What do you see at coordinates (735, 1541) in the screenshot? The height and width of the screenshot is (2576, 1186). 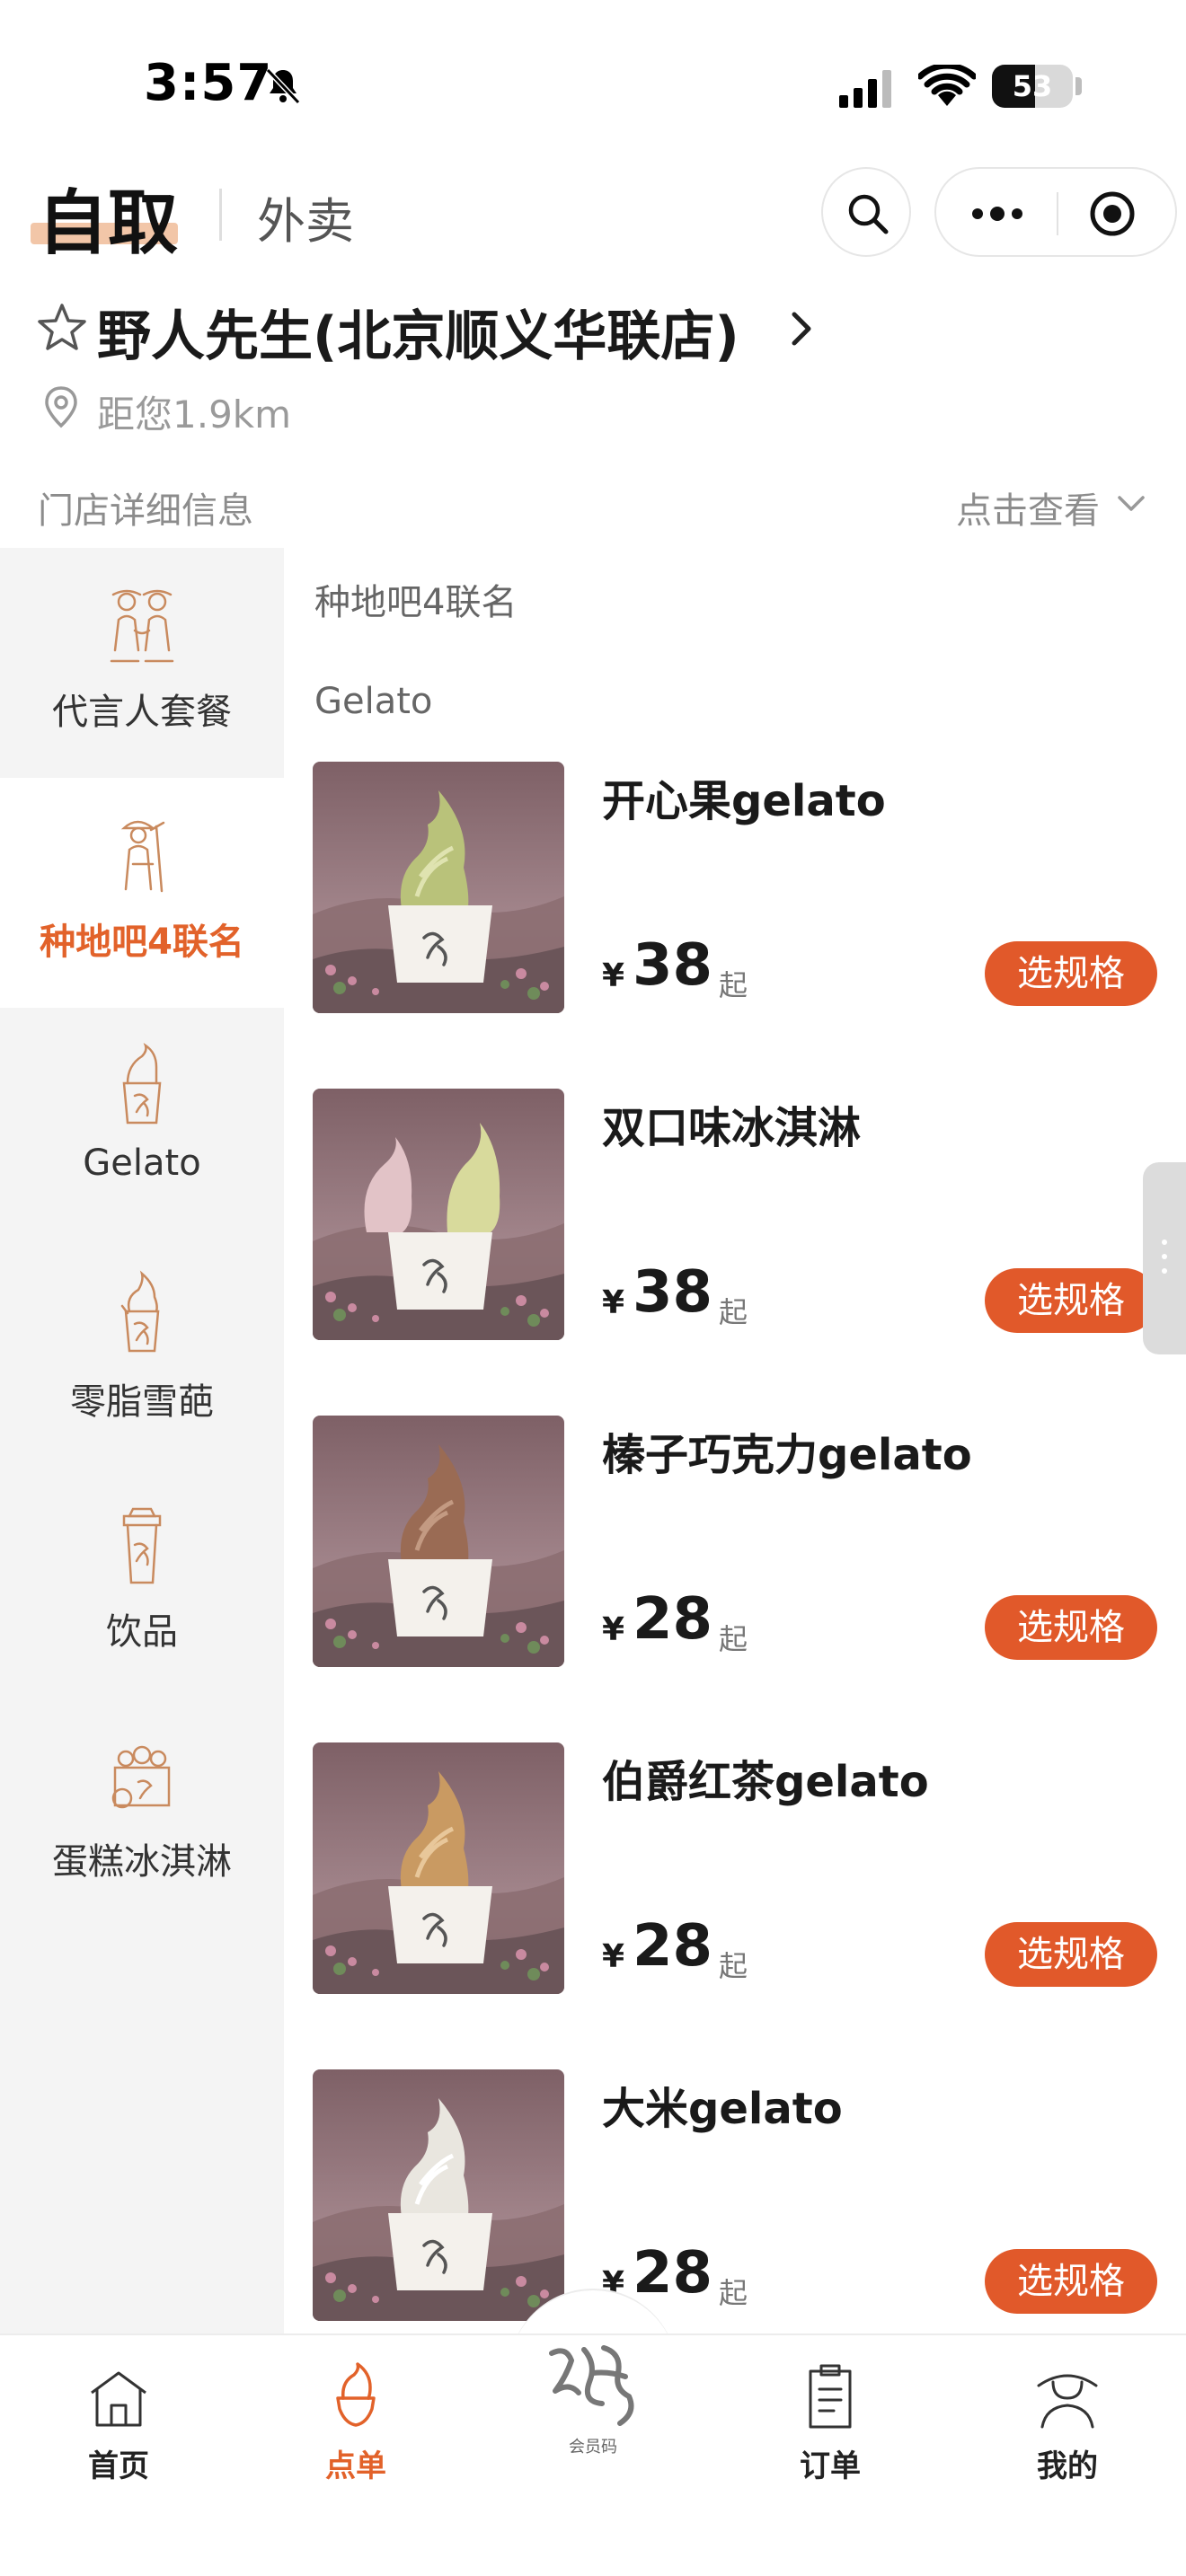 I see `product-card: 榛子巧克力gelato ¥ 28 起 选规格` at bounding box center [735, 1541].